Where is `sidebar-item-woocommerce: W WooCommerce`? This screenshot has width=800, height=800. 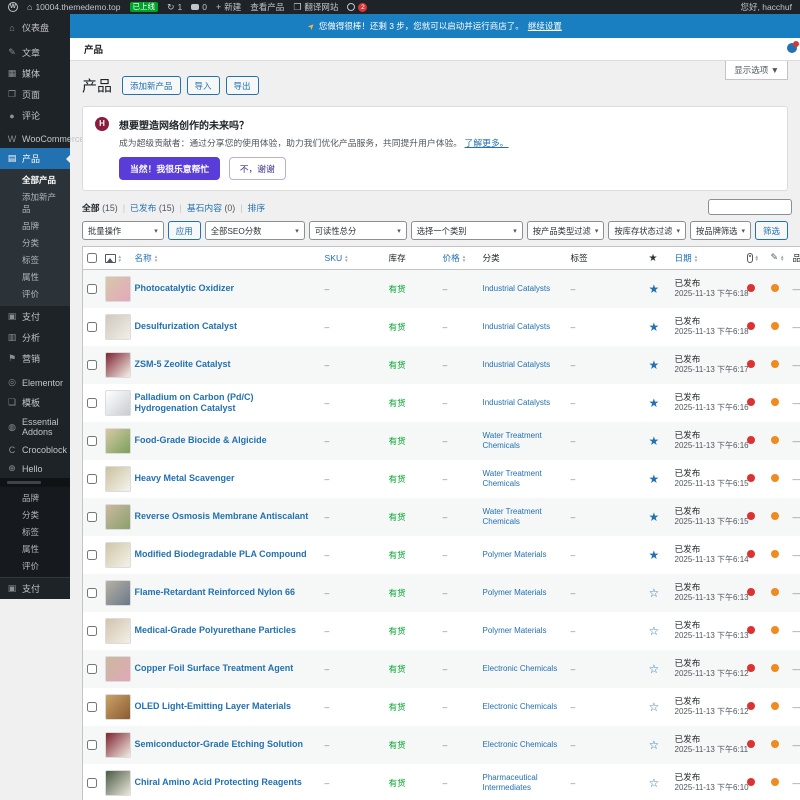
sidebar-item-woocommerce: W WooCommerce is located at coordinates (42, 139).